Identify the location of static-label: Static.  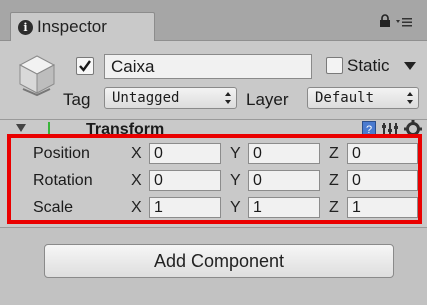
(368, 65).